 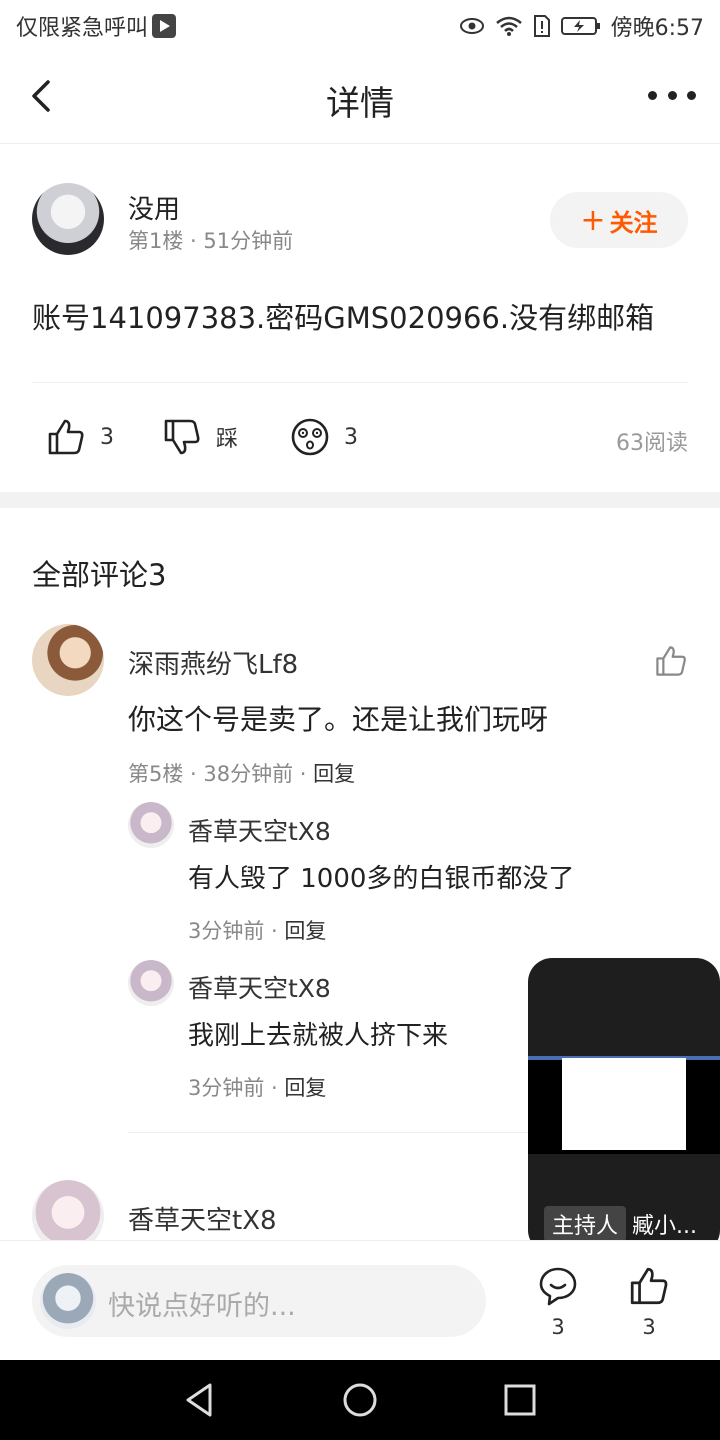 What do you see at coordinates (68, 219) in the screenshot?
I see `author-avatar` at bounding box center [68, 219].